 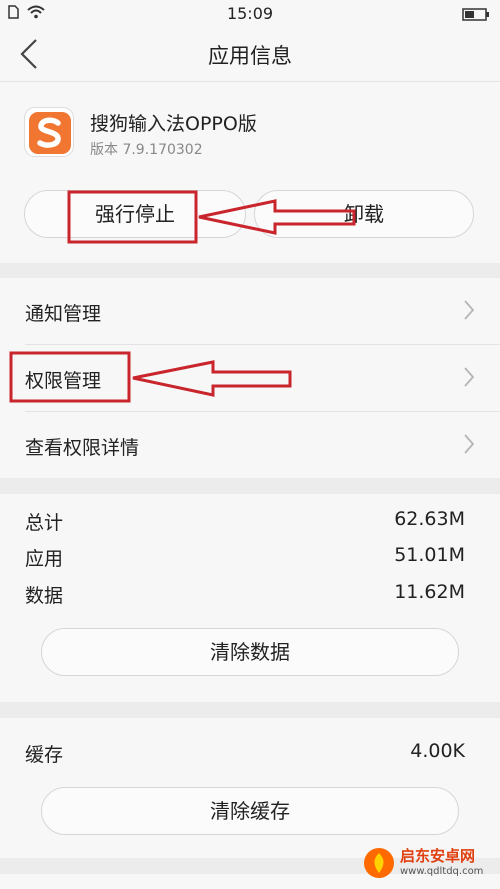 I want to click on storage-row-total: 总计 62.63M, so click(x=245, y=523).